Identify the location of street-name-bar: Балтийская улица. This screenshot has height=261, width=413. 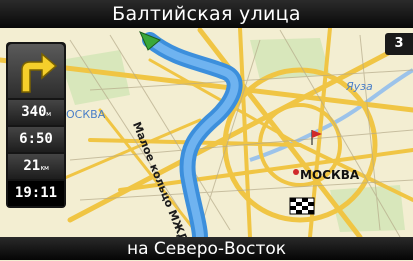
(206, 14).